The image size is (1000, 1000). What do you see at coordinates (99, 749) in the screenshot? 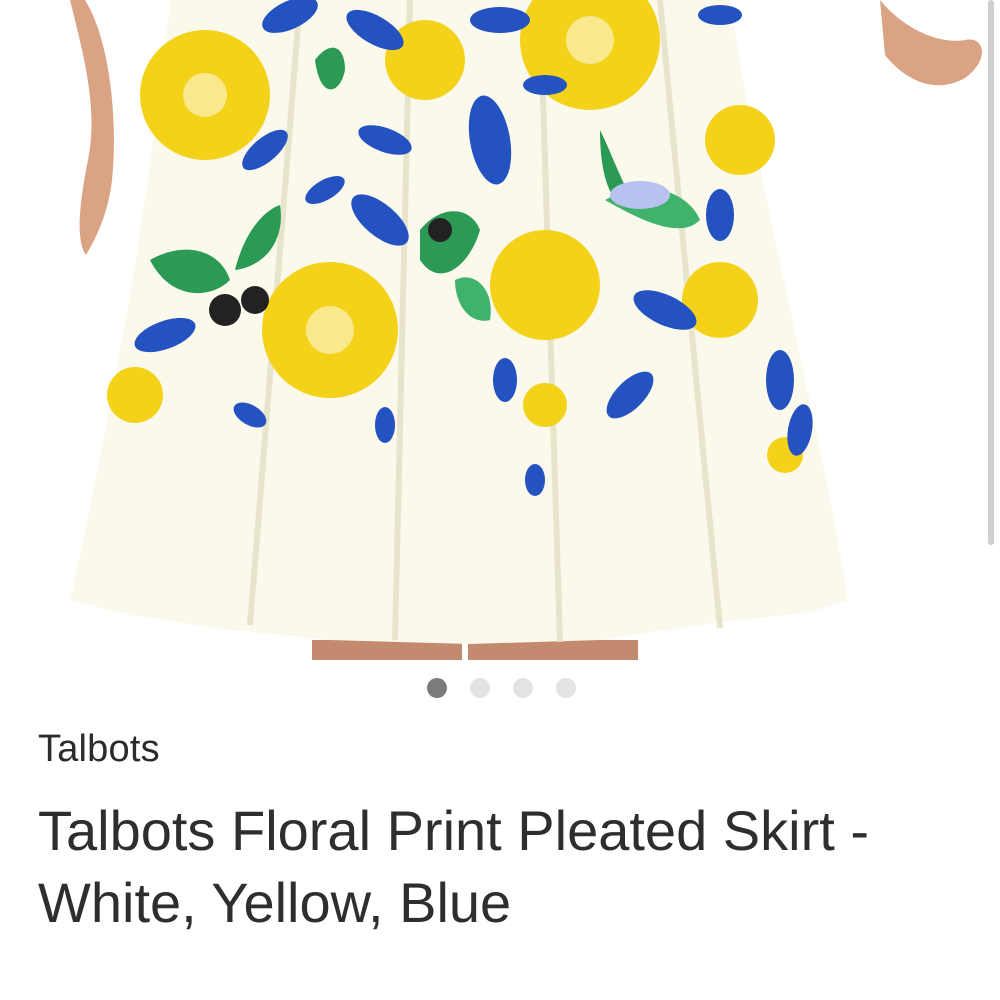
I see `brand-link: Talbots` at bounding box center [99, 749].